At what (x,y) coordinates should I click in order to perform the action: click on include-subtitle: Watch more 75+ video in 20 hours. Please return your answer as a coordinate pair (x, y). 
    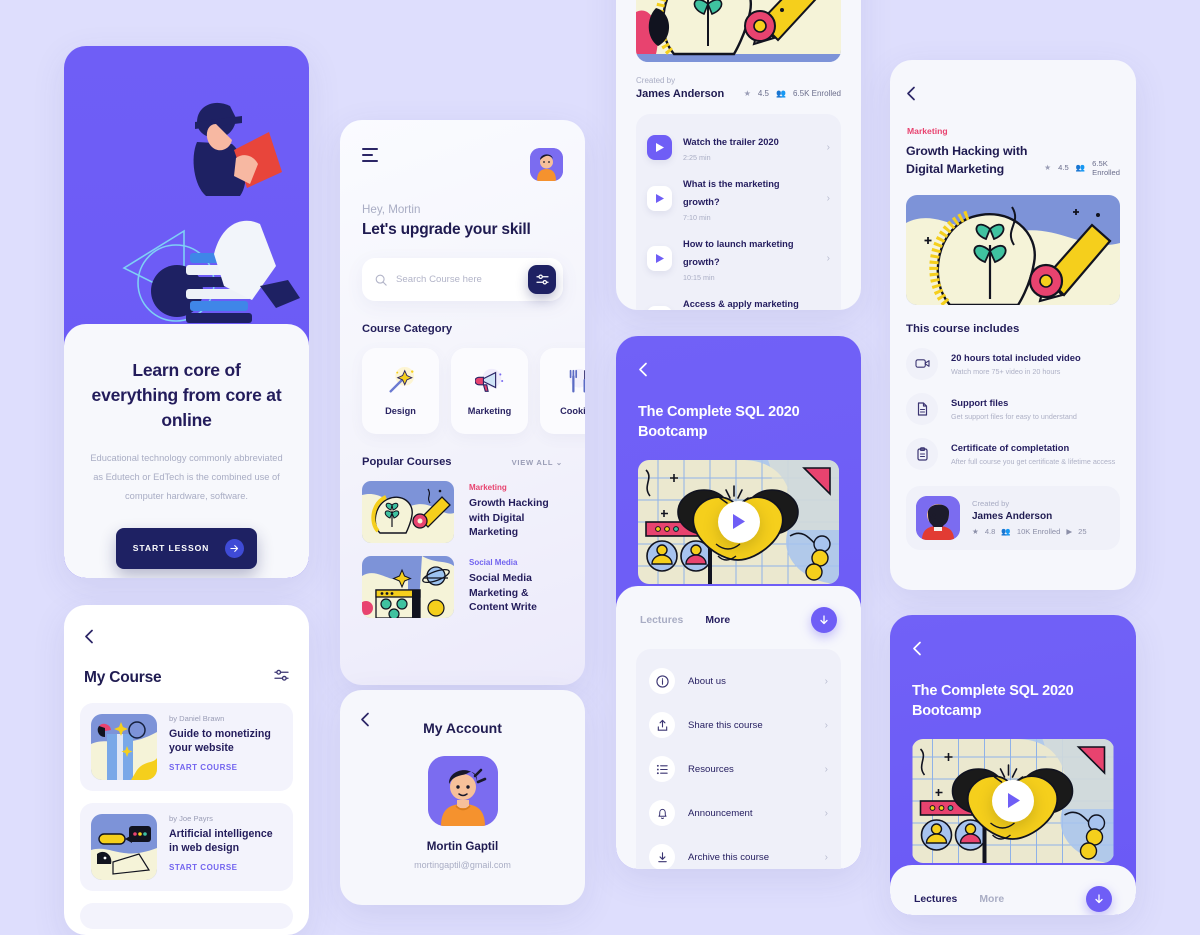
    Looking at the image, I should click on (1006, 371).